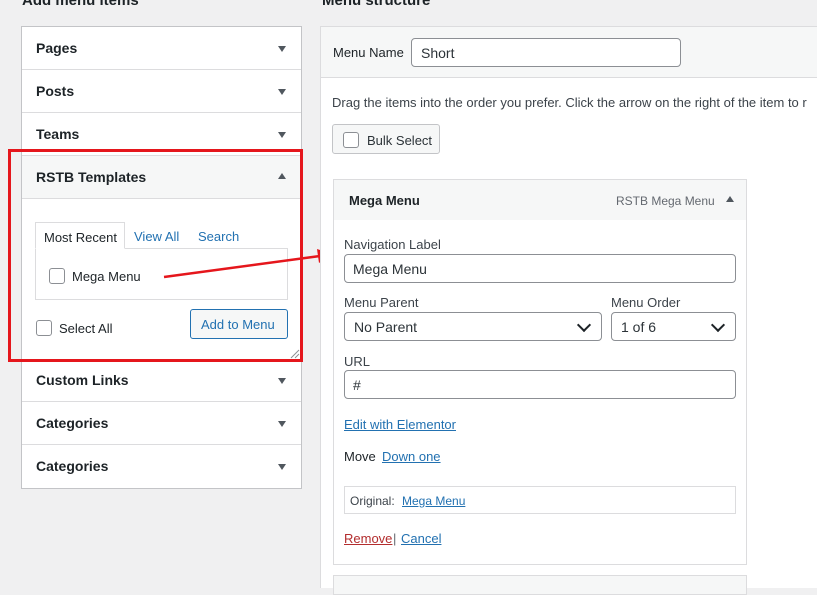  What do you see at coordinates (540, 384) in the screenshot?
I see `url-input: #` at bounding box center [540, 384].